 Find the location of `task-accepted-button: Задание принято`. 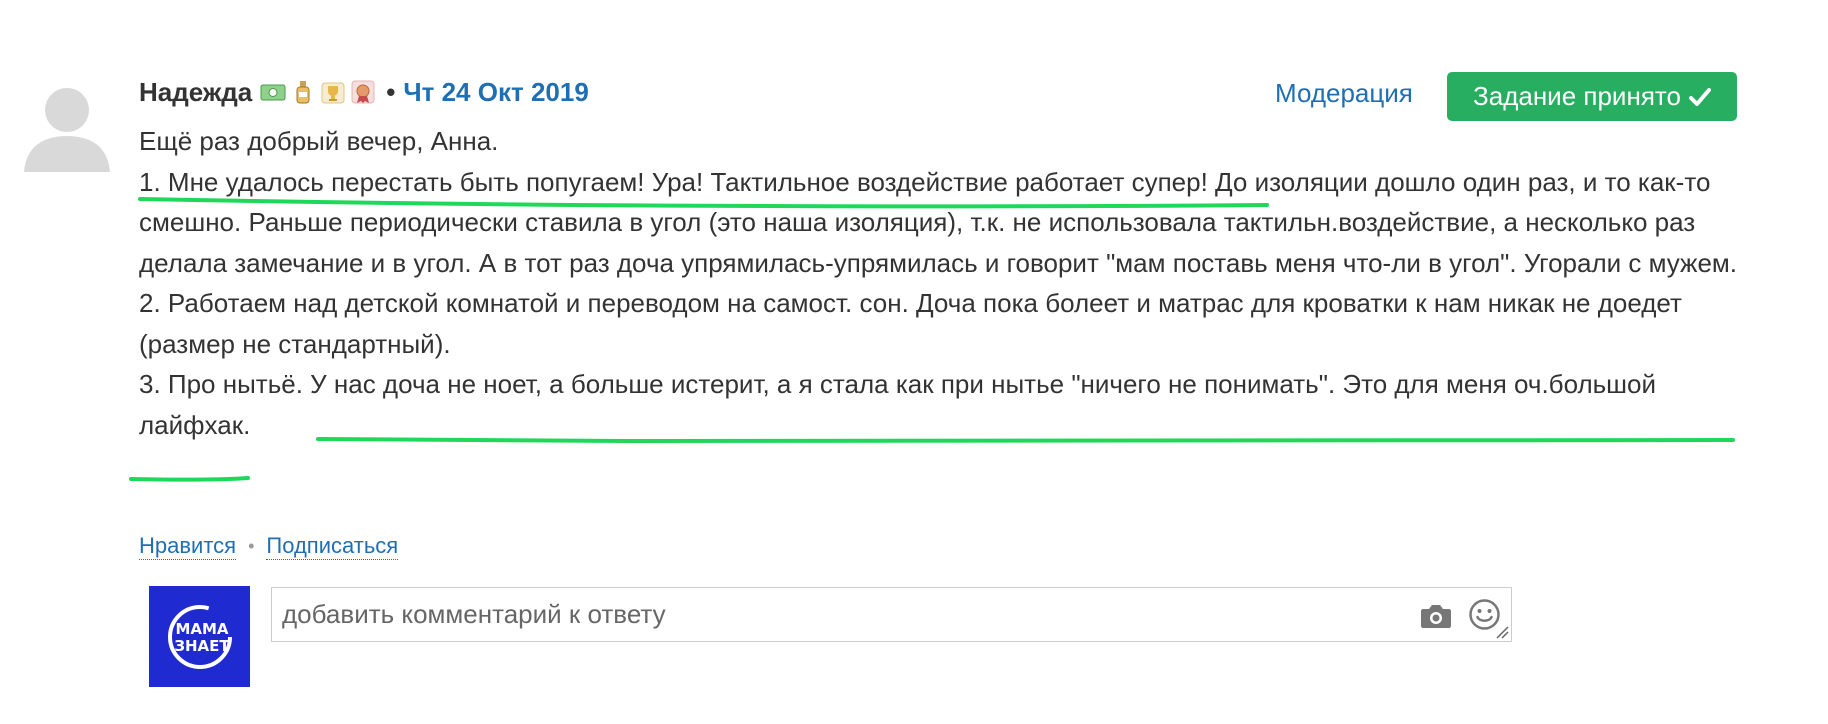

task-accepted-button: Задание принято is located at coordinates (1592, 96).